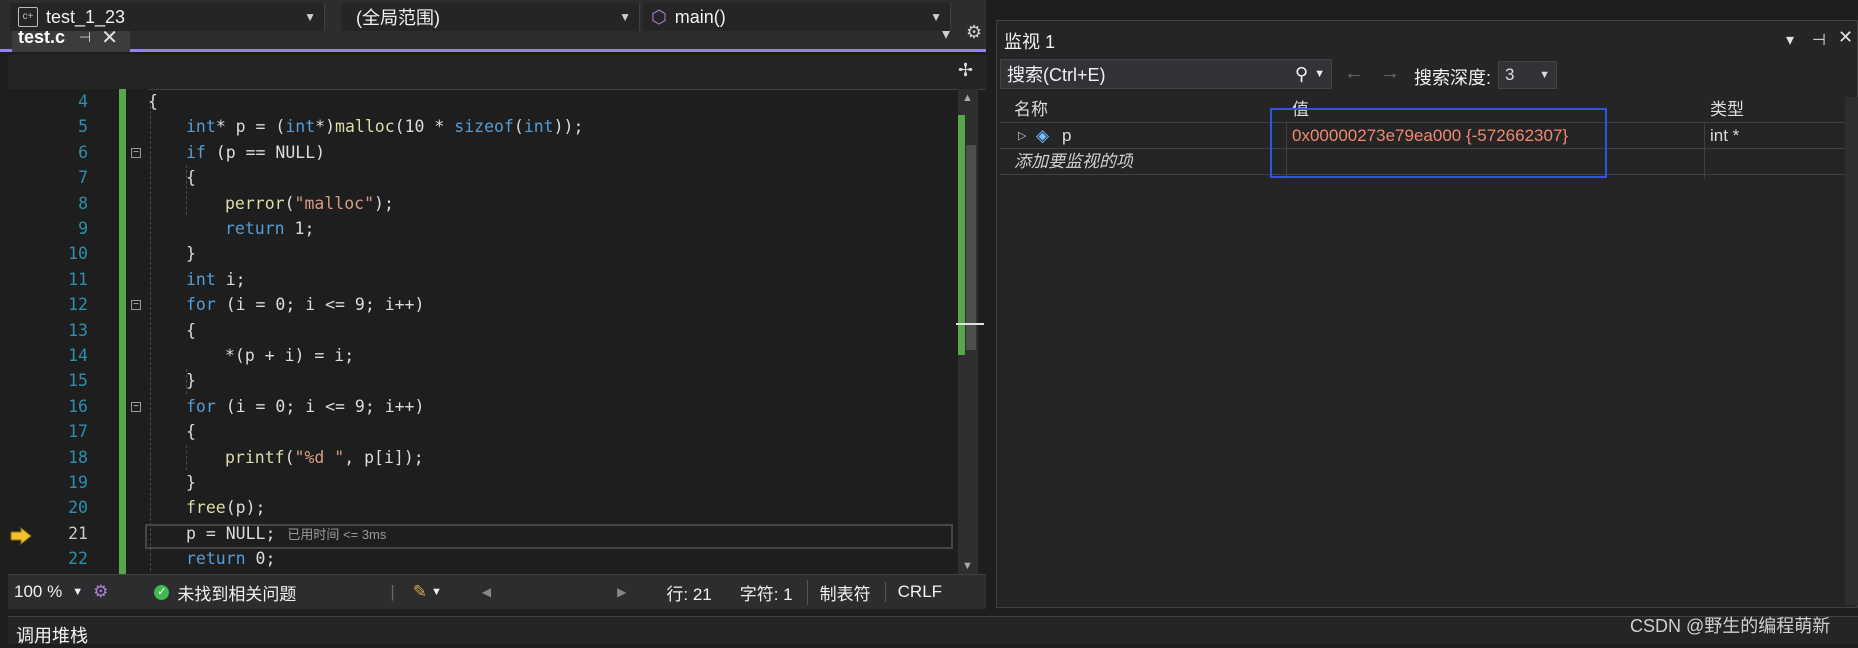 The image size is (1858, 648). I want to click on line-number: 9, so click(83, 228).